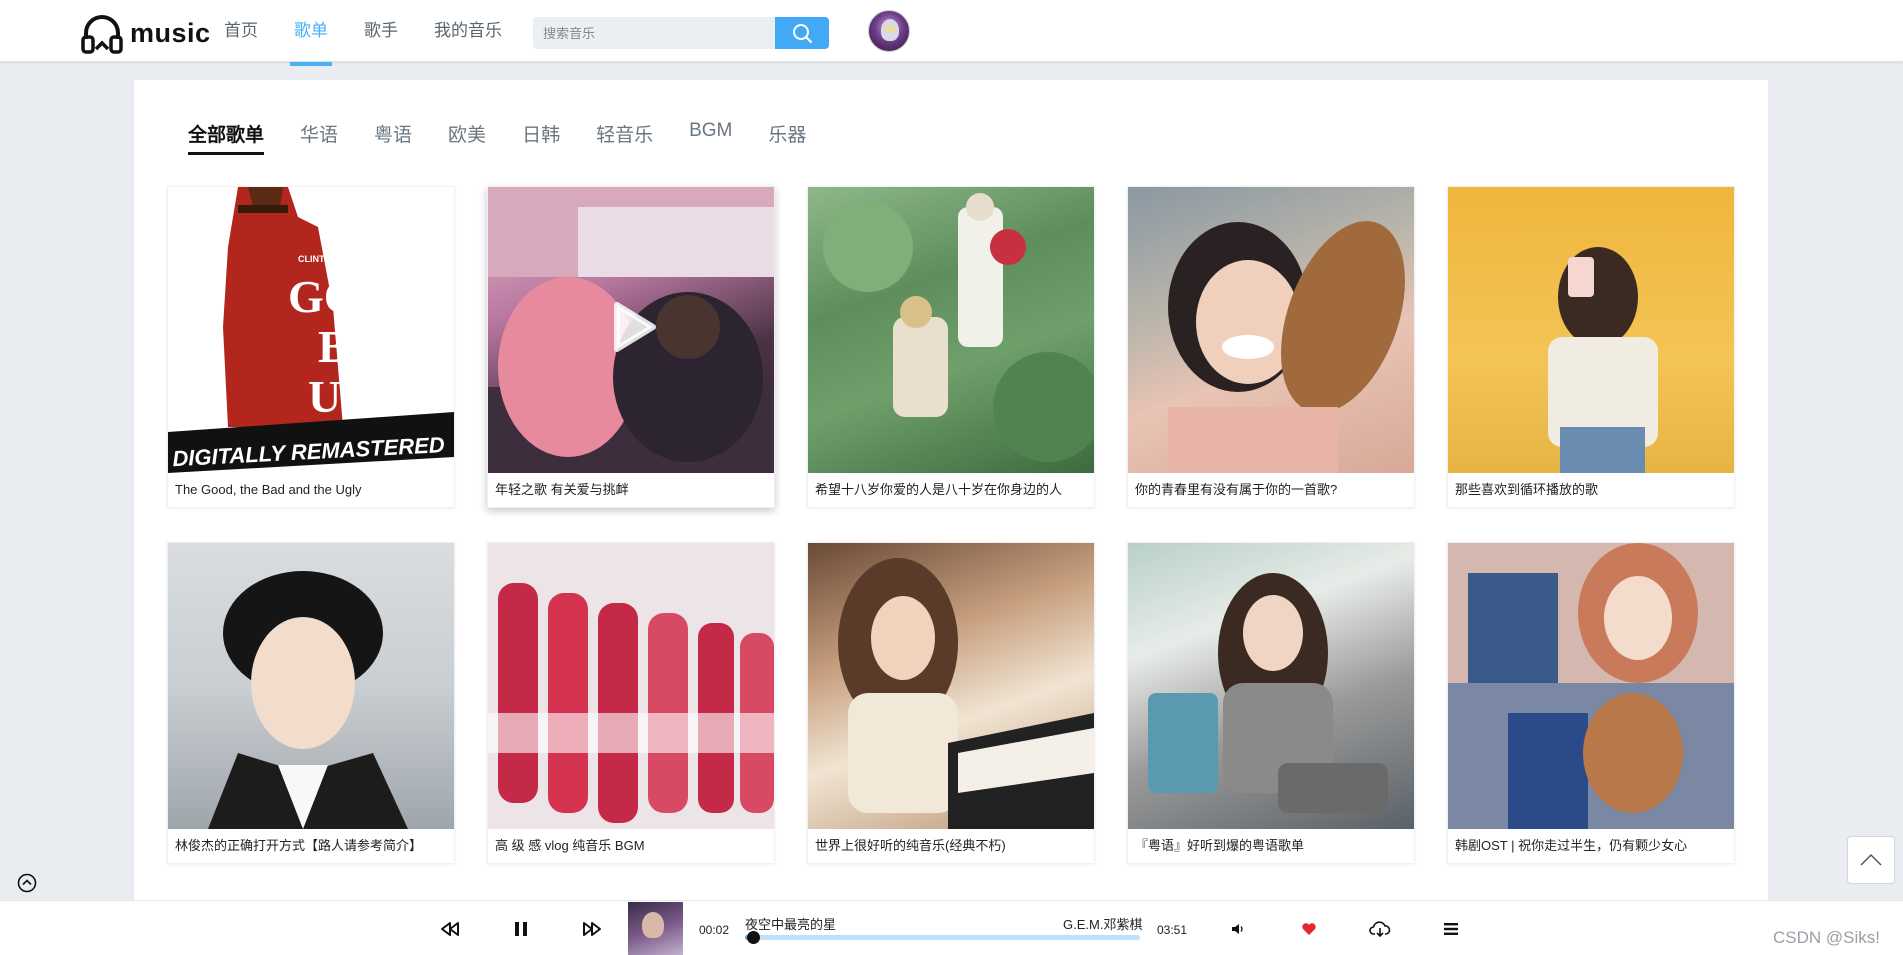  I want to click on category-tabs: 全部歌单 华语 粤语 欧美 日韩 轻音乐 BGM 乐器, so click(515, 137).